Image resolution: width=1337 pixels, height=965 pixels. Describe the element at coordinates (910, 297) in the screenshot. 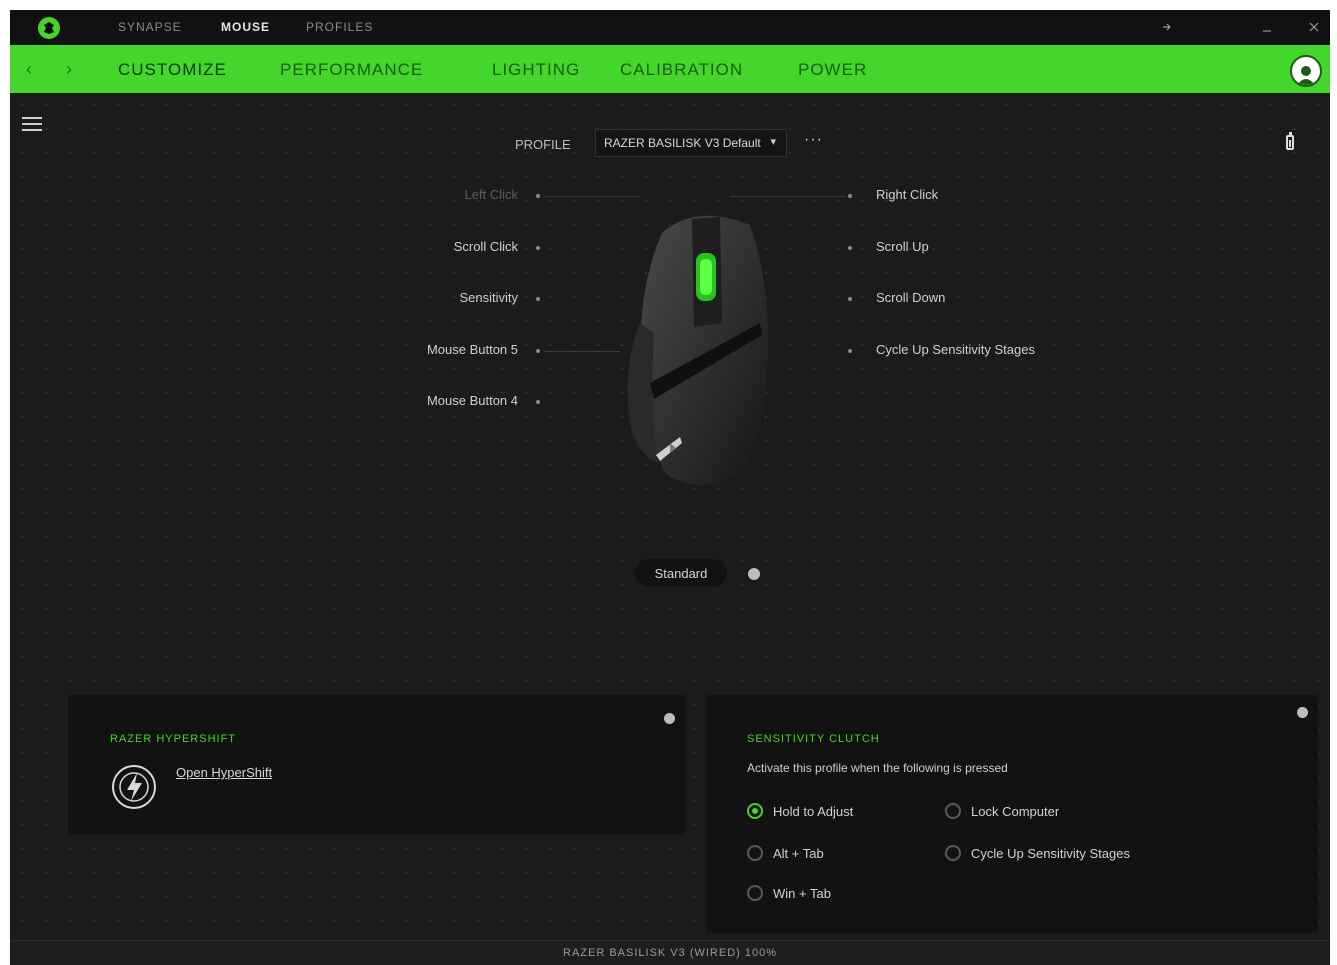

I see `button-label-scroll-down: Scroll Down` at that location.